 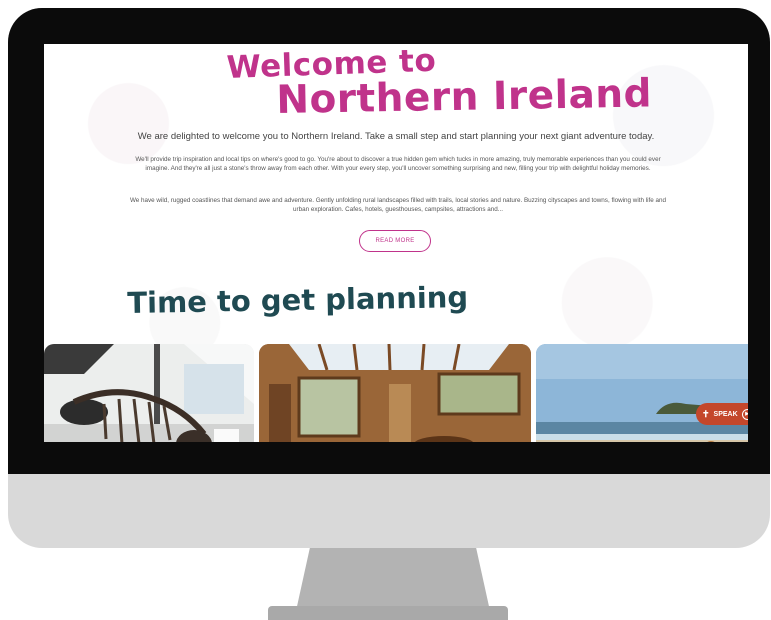 I want to click on card-coastline, so click(x=642, y=393).